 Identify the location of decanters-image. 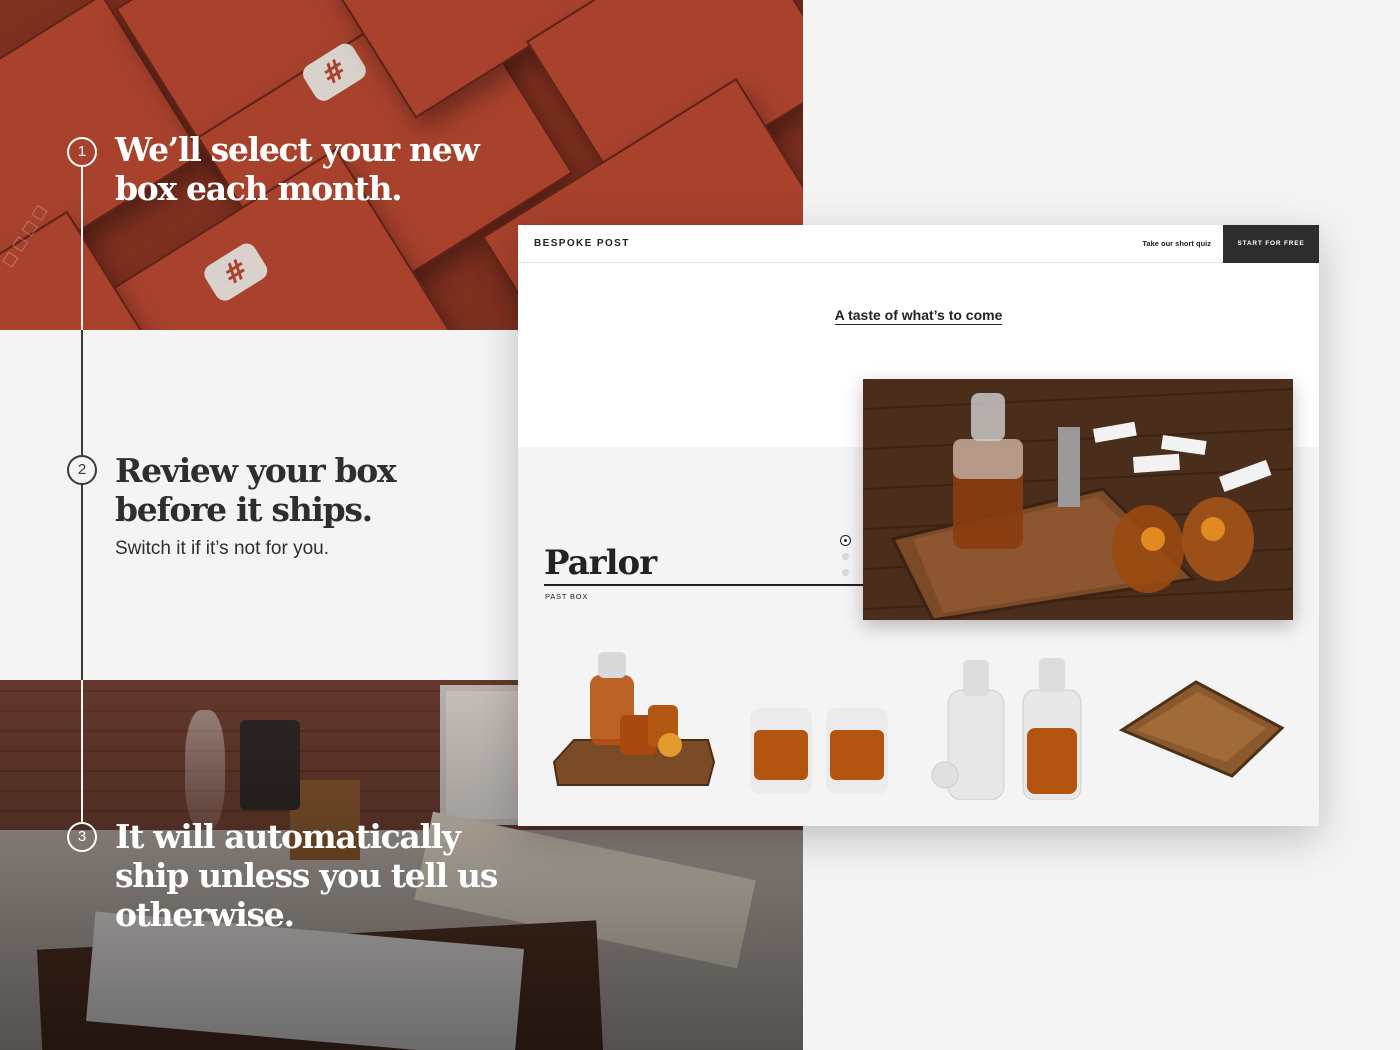
(1006, 729).